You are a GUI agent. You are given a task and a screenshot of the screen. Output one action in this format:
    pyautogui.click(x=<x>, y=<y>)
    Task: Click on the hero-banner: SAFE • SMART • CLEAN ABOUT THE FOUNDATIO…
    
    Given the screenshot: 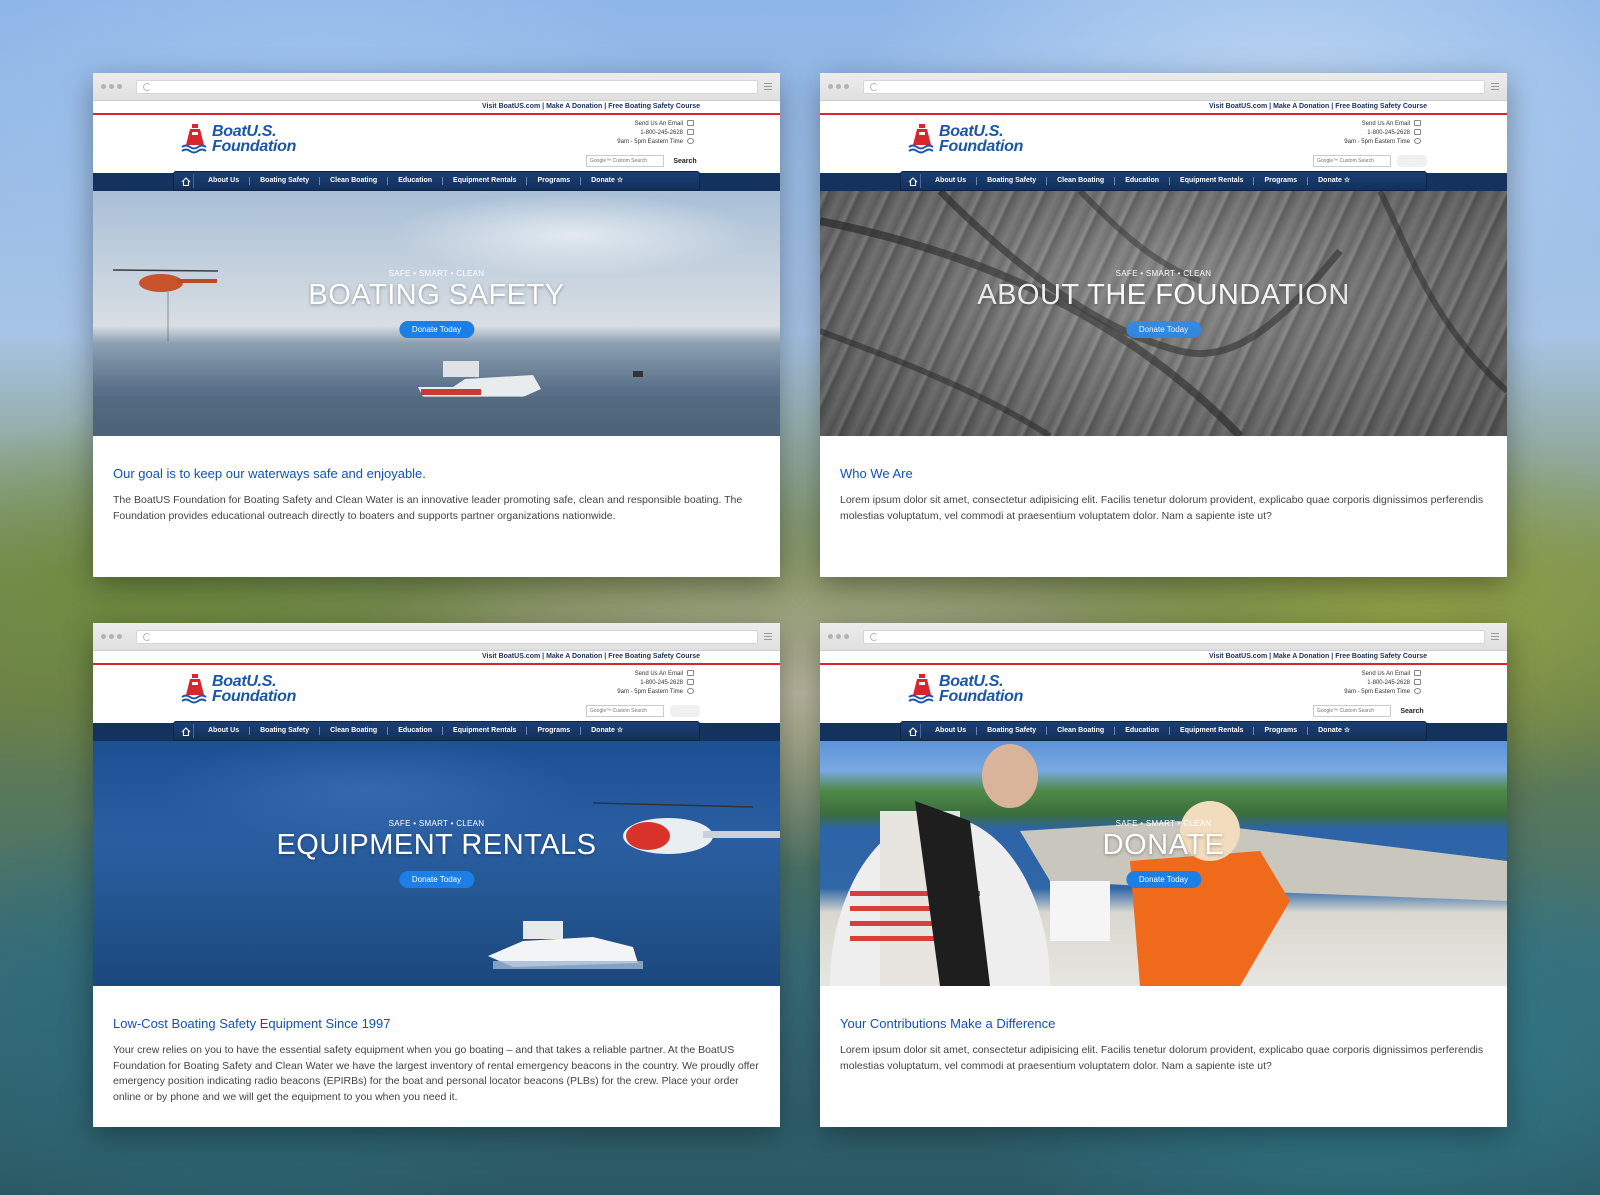 What is the action you would take?
    pyautogui.click(x=1163, y=313)
    